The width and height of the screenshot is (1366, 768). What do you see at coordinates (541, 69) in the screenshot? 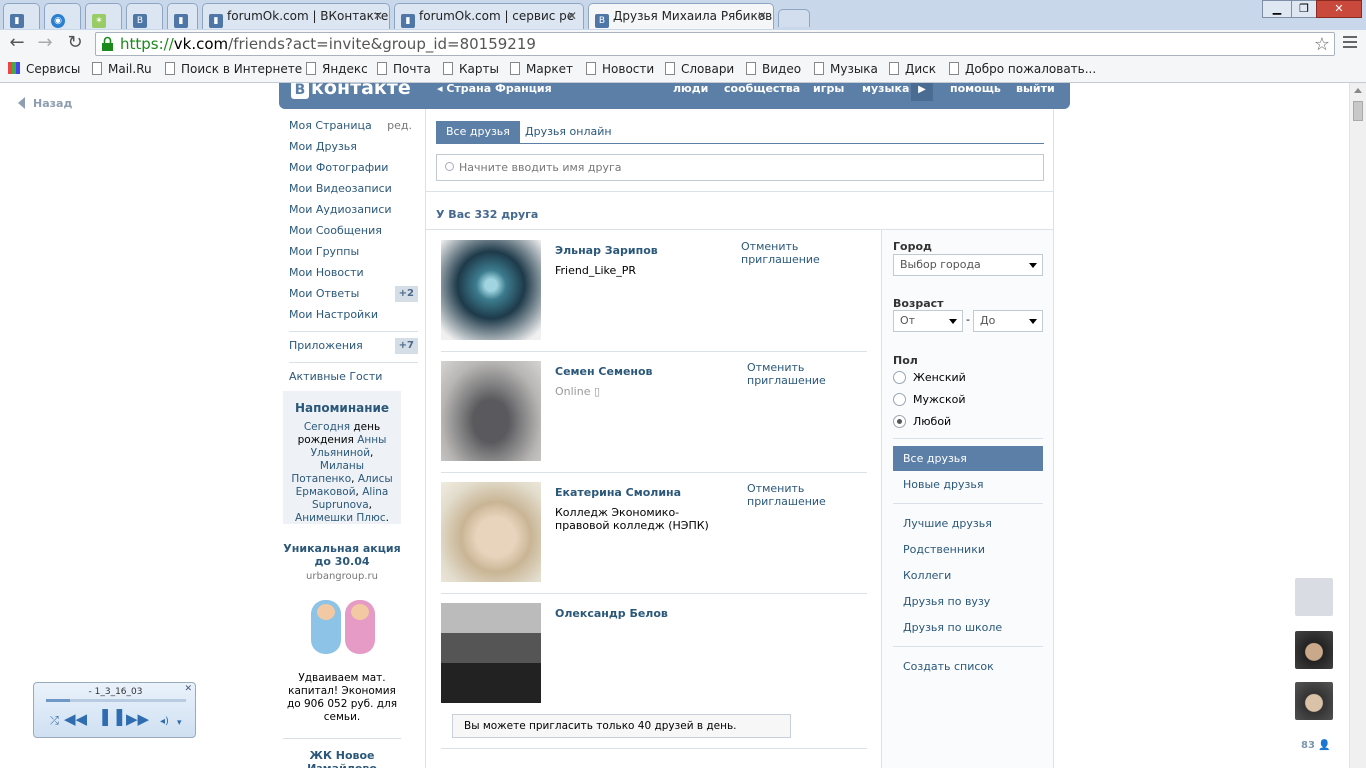
I see `bookmark-item: Маркет` at bounding box center [541, 69].